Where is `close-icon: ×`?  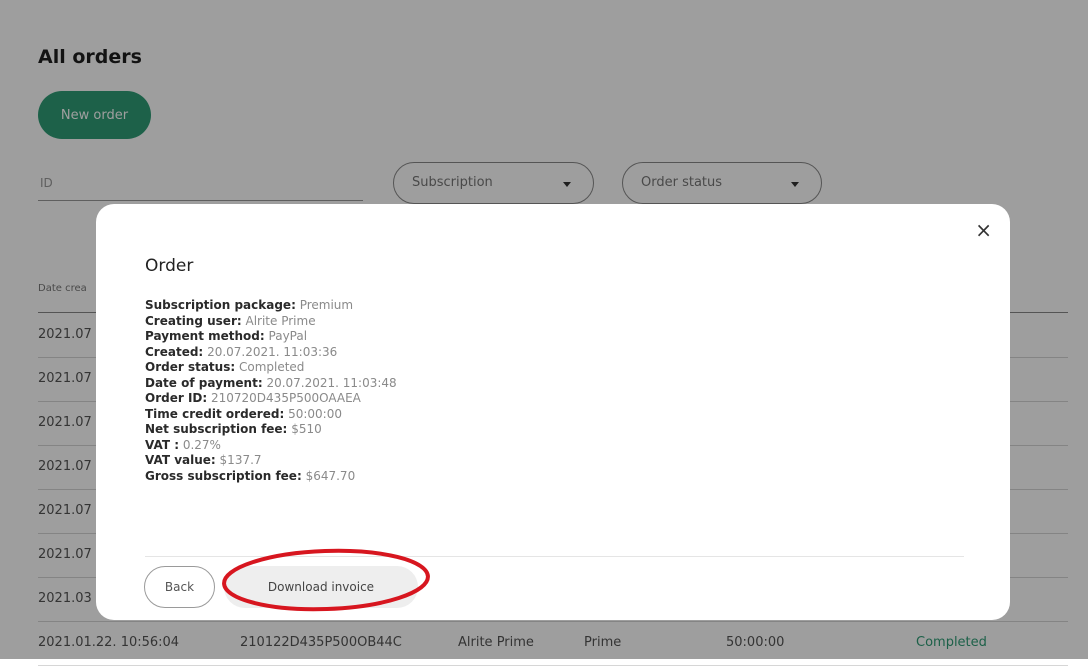 close-icon: × is located at coordinates (983, 230).